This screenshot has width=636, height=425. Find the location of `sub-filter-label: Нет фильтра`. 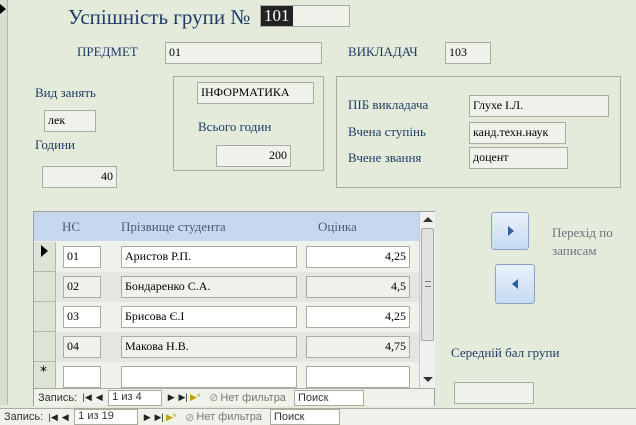

sub-filter-label: Нет фильтра is located at coordinates (253, 398).